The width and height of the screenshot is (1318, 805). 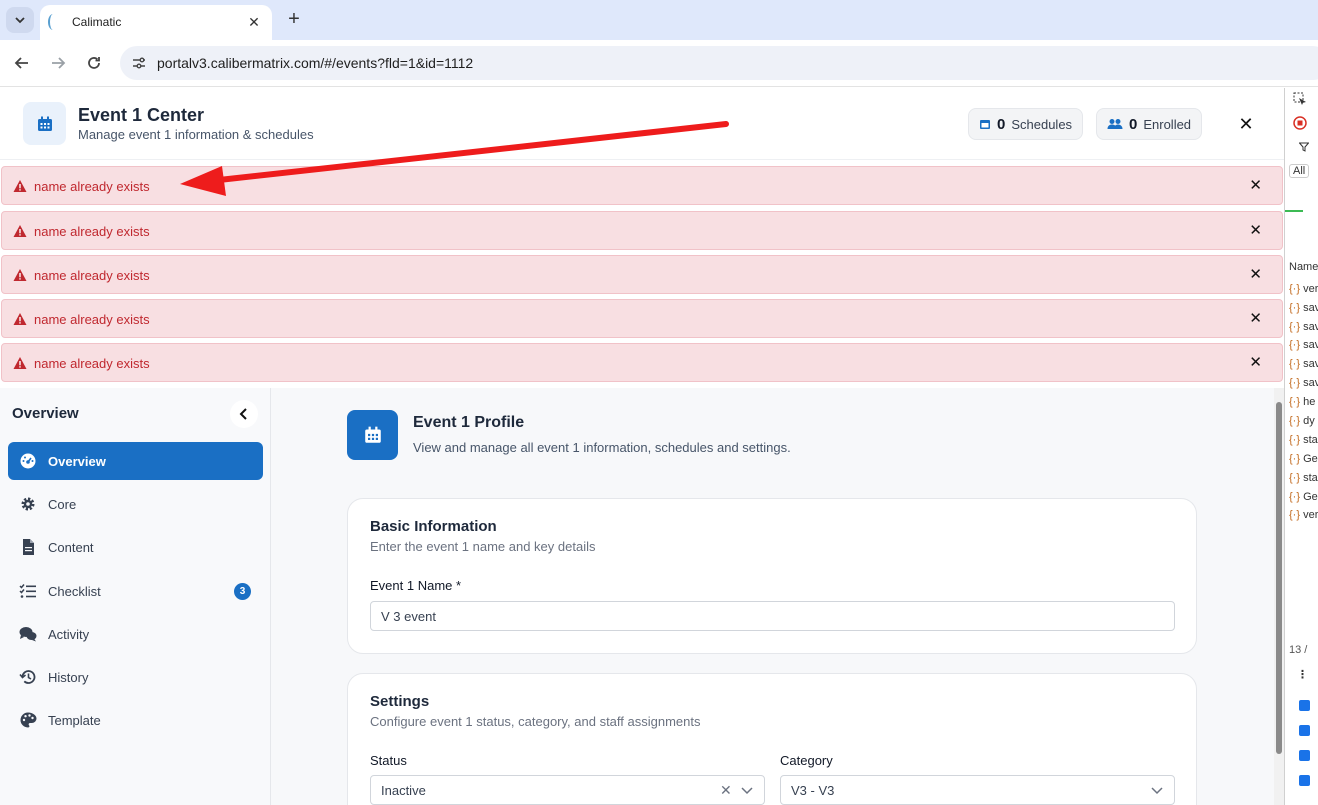 I want to click on sidebar-item-label: Activity, so click(x=69, y=634).